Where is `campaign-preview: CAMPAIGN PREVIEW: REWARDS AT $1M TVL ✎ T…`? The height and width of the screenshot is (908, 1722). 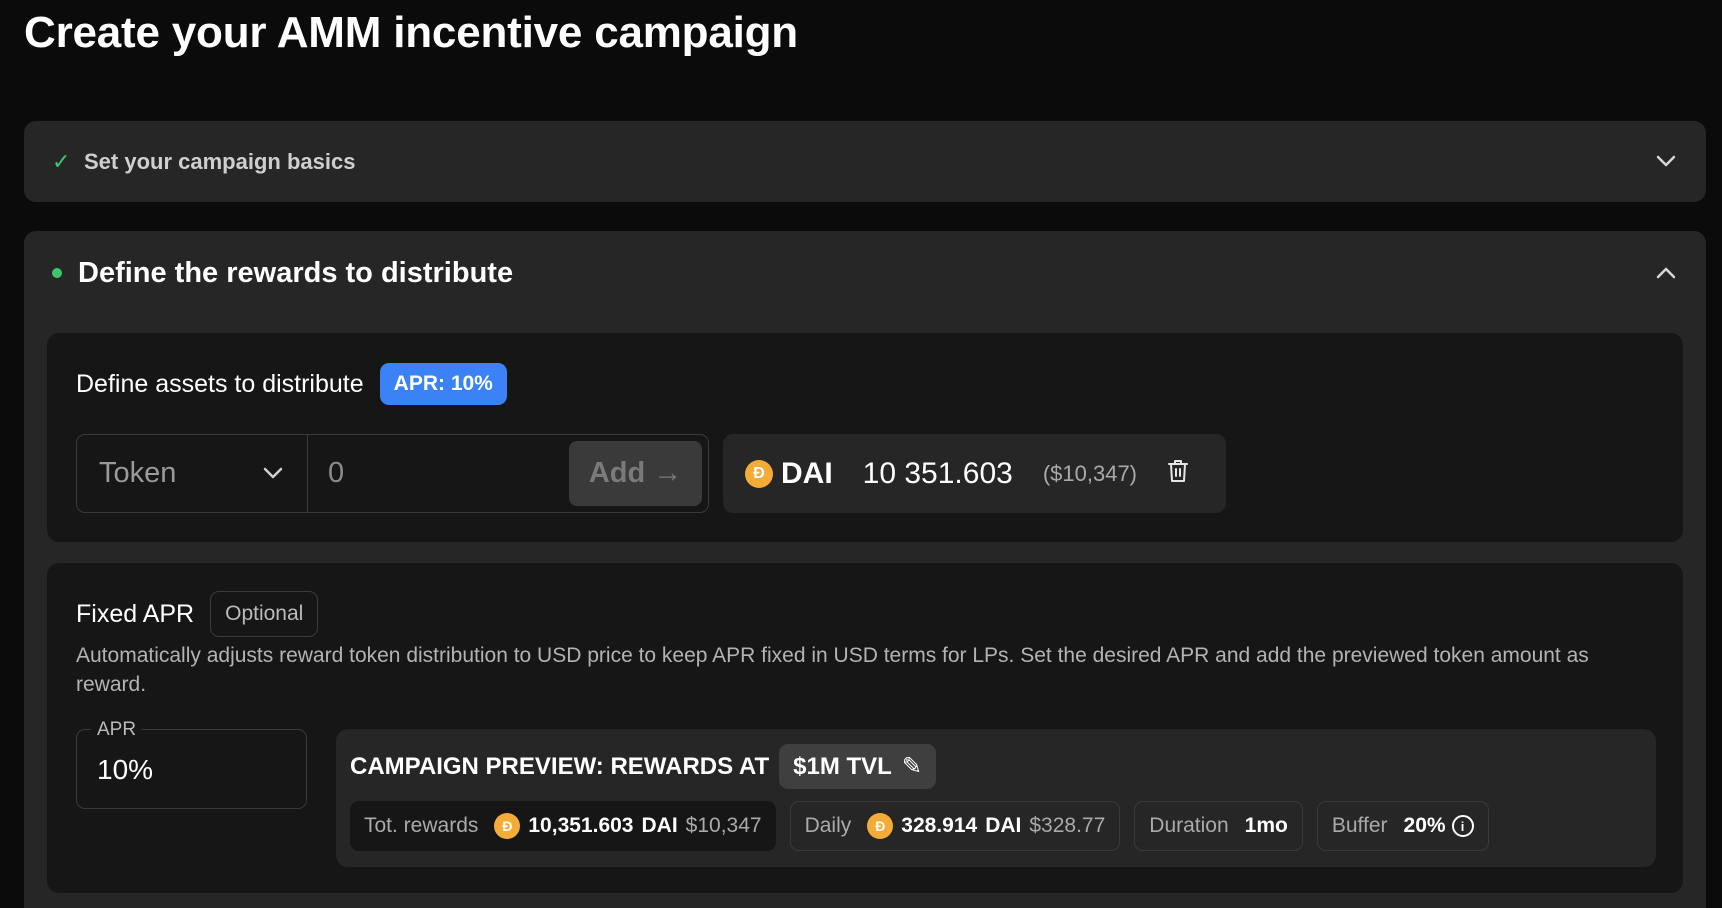
campaign-preview: CAMPAIGN PREVIEW: REWARDS AT $1M TVL ✎ T… is located at coordinates (996, 798).